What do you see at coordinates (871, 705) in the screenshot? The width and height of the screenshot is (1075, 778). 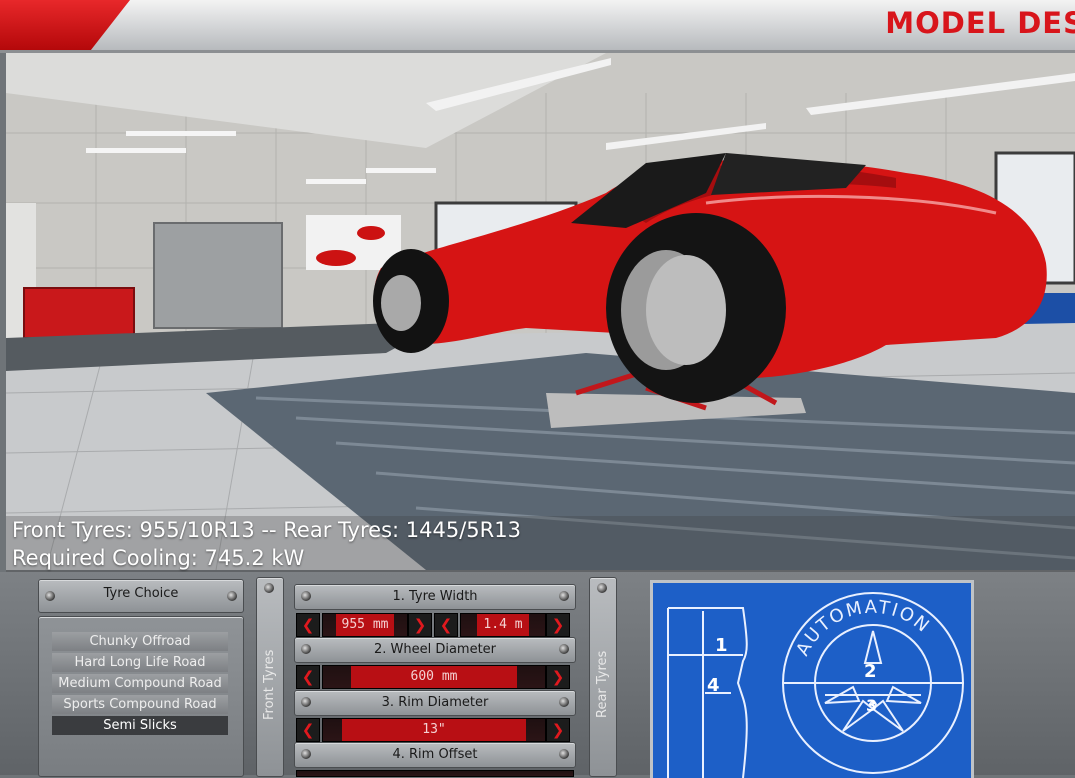 I see `blueprint-label-3: 3` at bounding box center [871, 705].